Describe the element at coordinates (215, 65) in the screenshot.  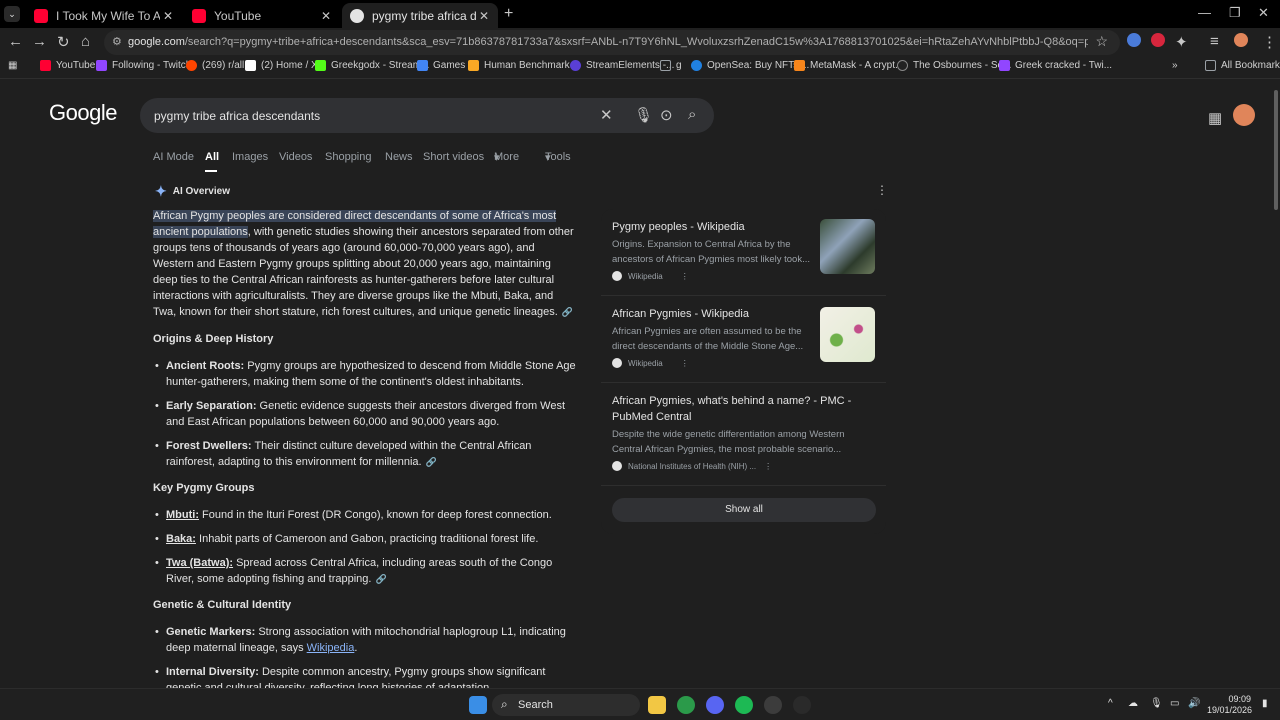
I see `bookmark-reddit: (269) r/all` at that location.